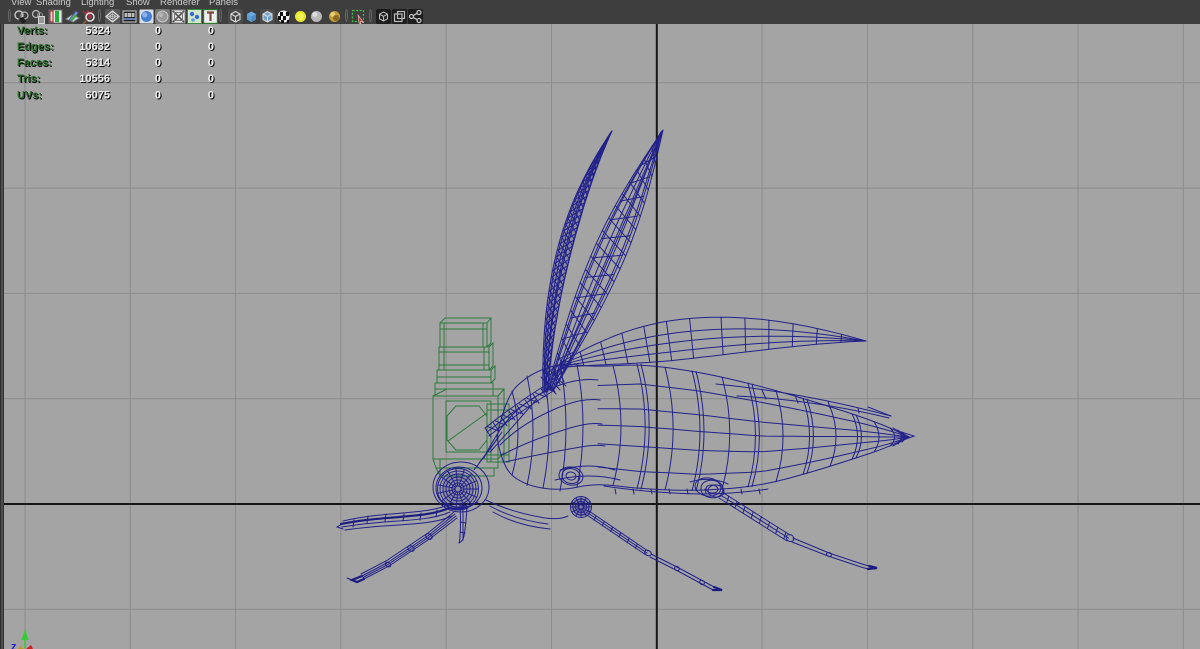  What do you see at coordinates (98, 63) in the screenshot?
I see `svg-text: 5314` at bounding box center [98, 63].